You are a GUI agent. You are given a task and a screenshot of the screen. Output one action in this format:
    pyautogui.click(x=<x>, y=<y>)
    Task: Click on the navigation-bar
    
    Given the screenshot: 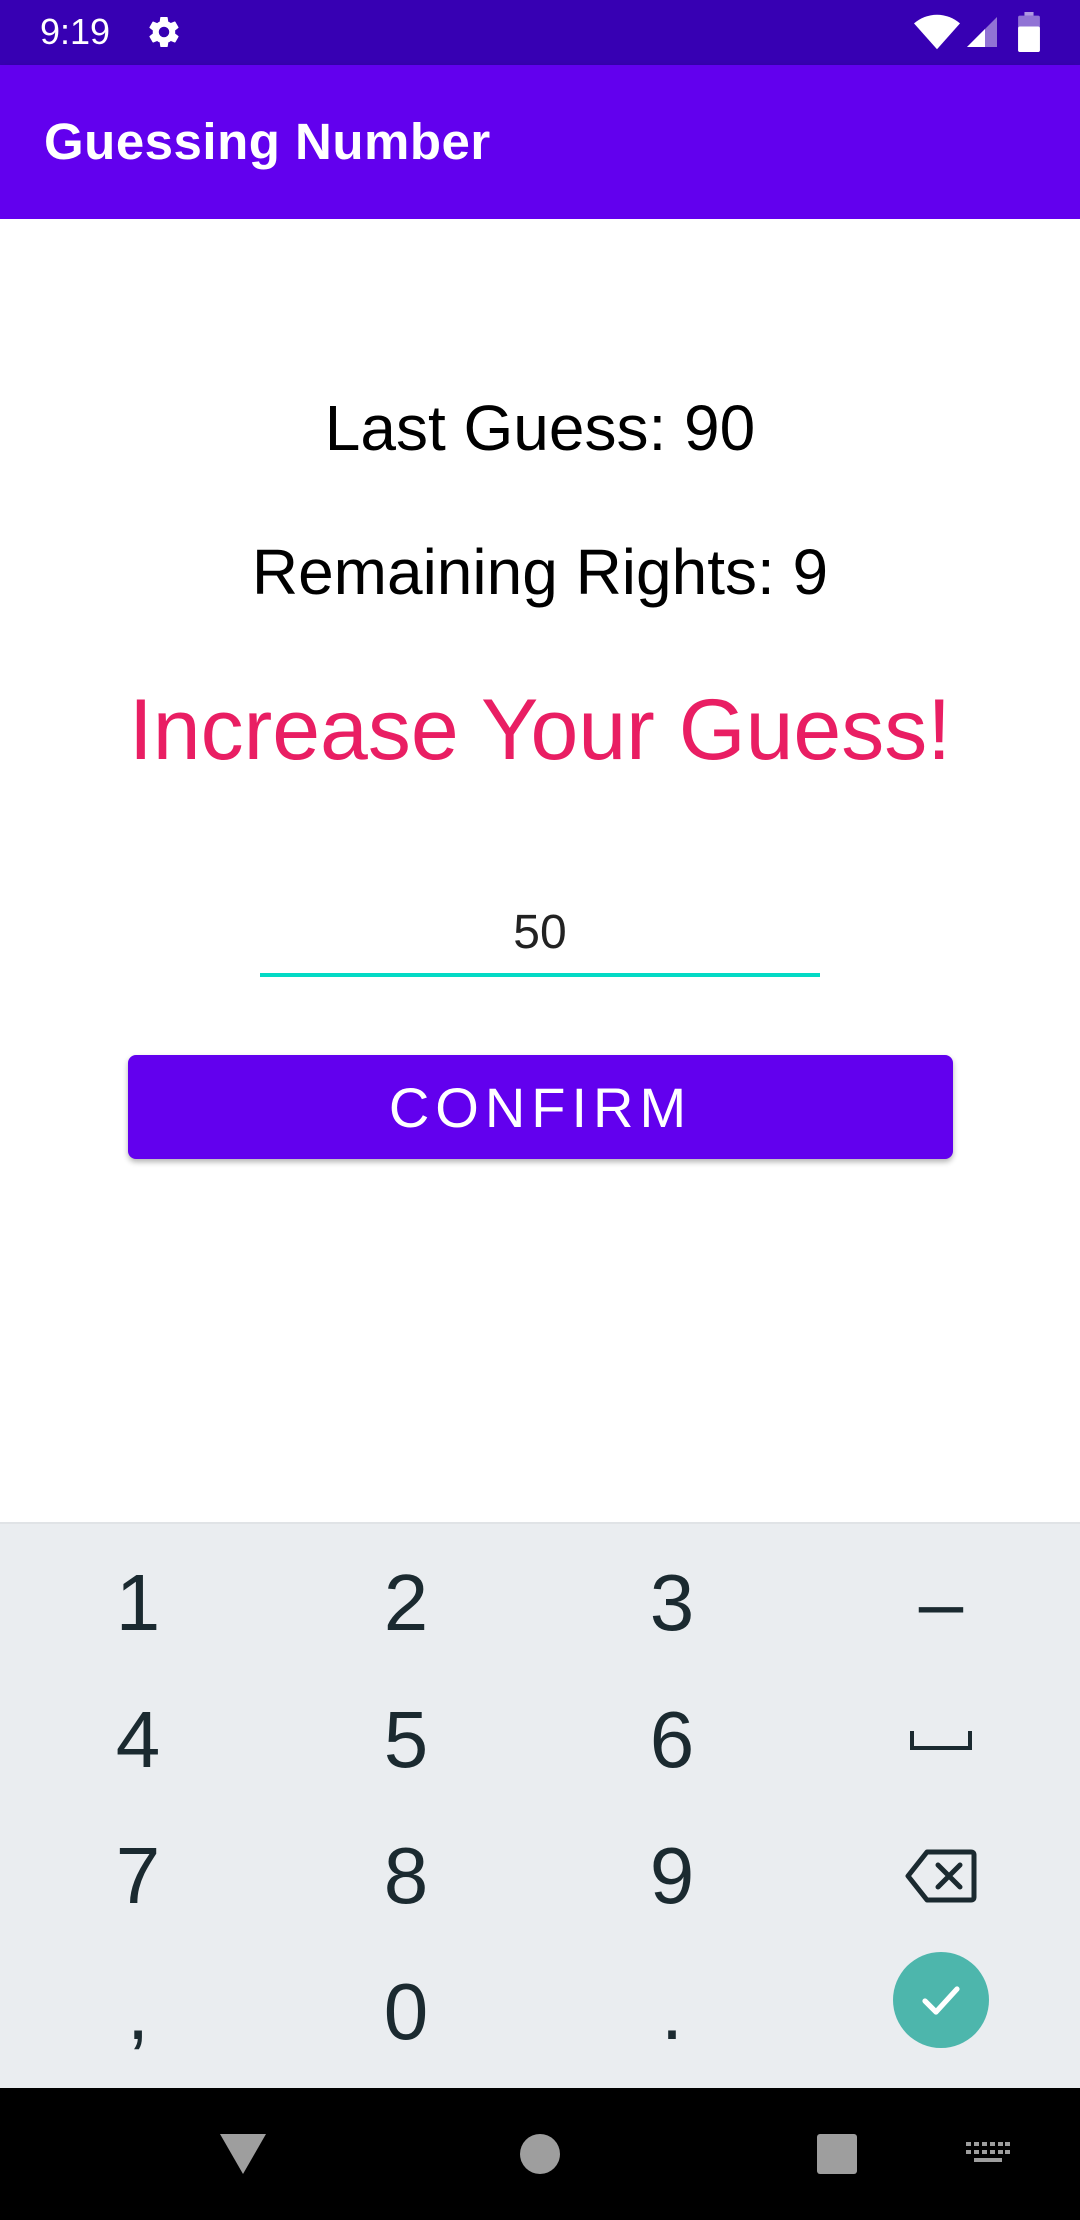 What is the action you would take?
    pyautogui.click(x=540, y=2154)
    